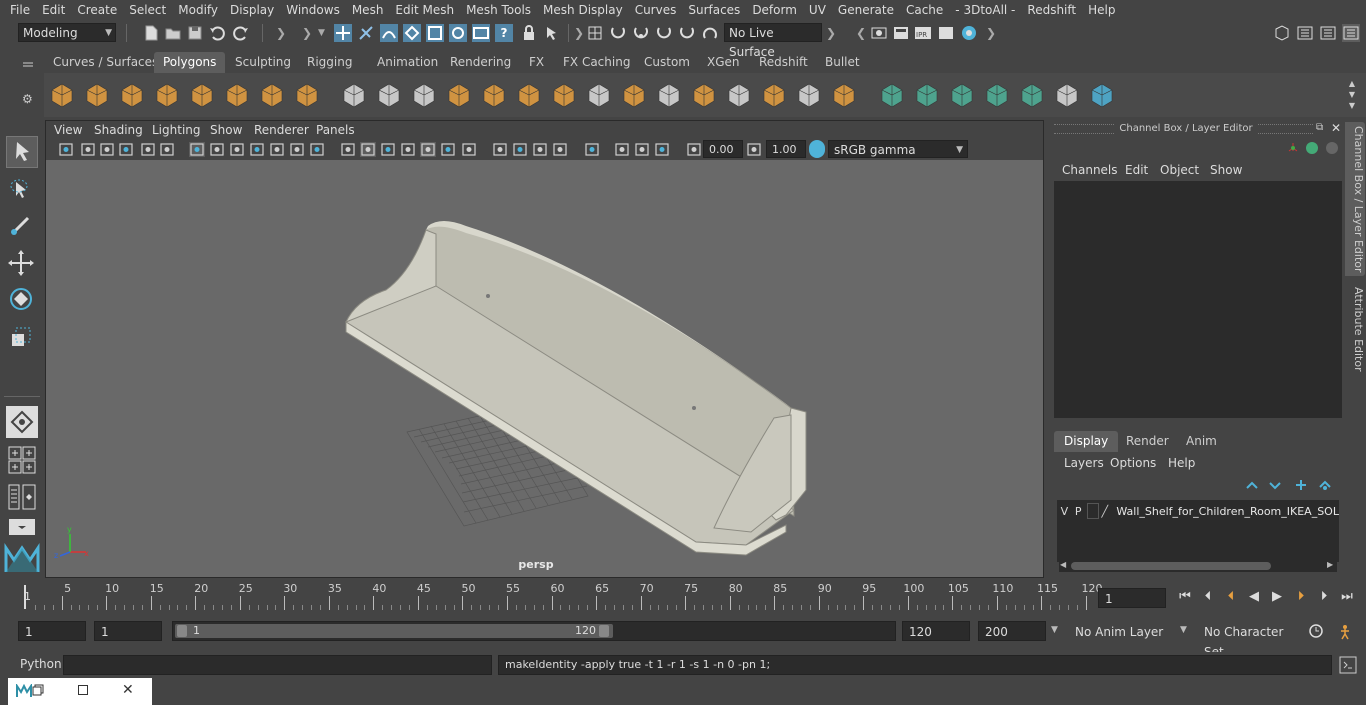 The image size is (1366, 705). I want to click on menu-create: Create, so click(97, 10).